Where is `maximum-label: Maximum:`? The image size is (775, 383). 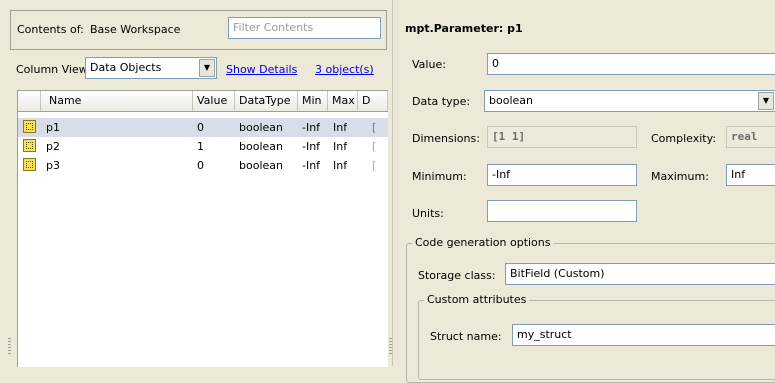
maximum-label: Maximum: is located at coordinates (680, 176).